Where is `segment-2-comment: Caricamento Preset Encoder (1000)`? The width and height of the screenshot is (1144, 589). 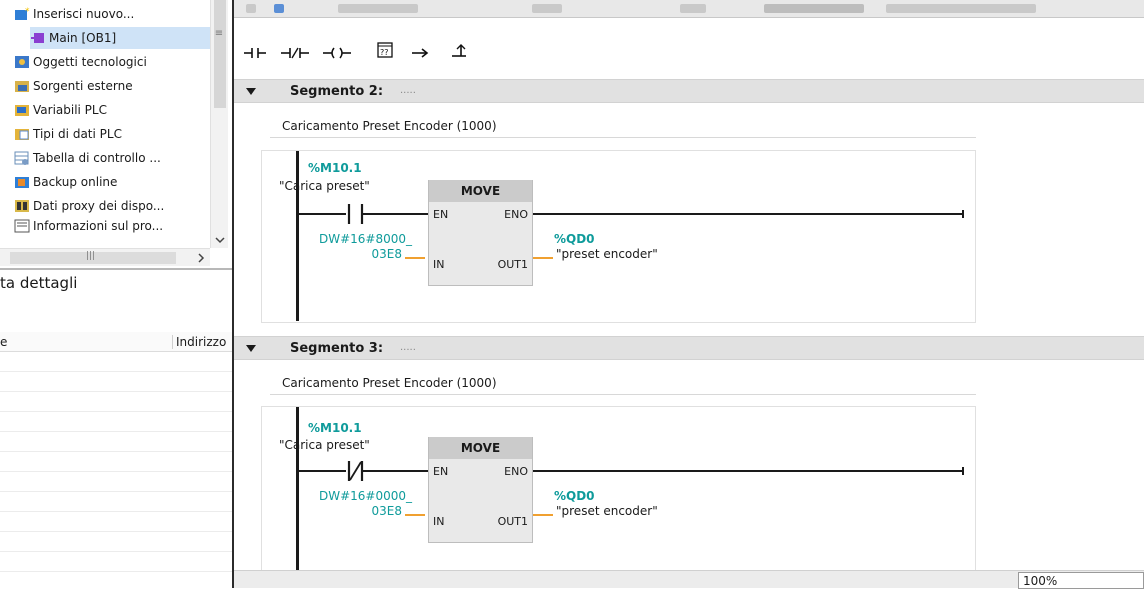 segment-2-comment: Caricamento Preset Encoder (1000) is located at coordinates (623, 125).